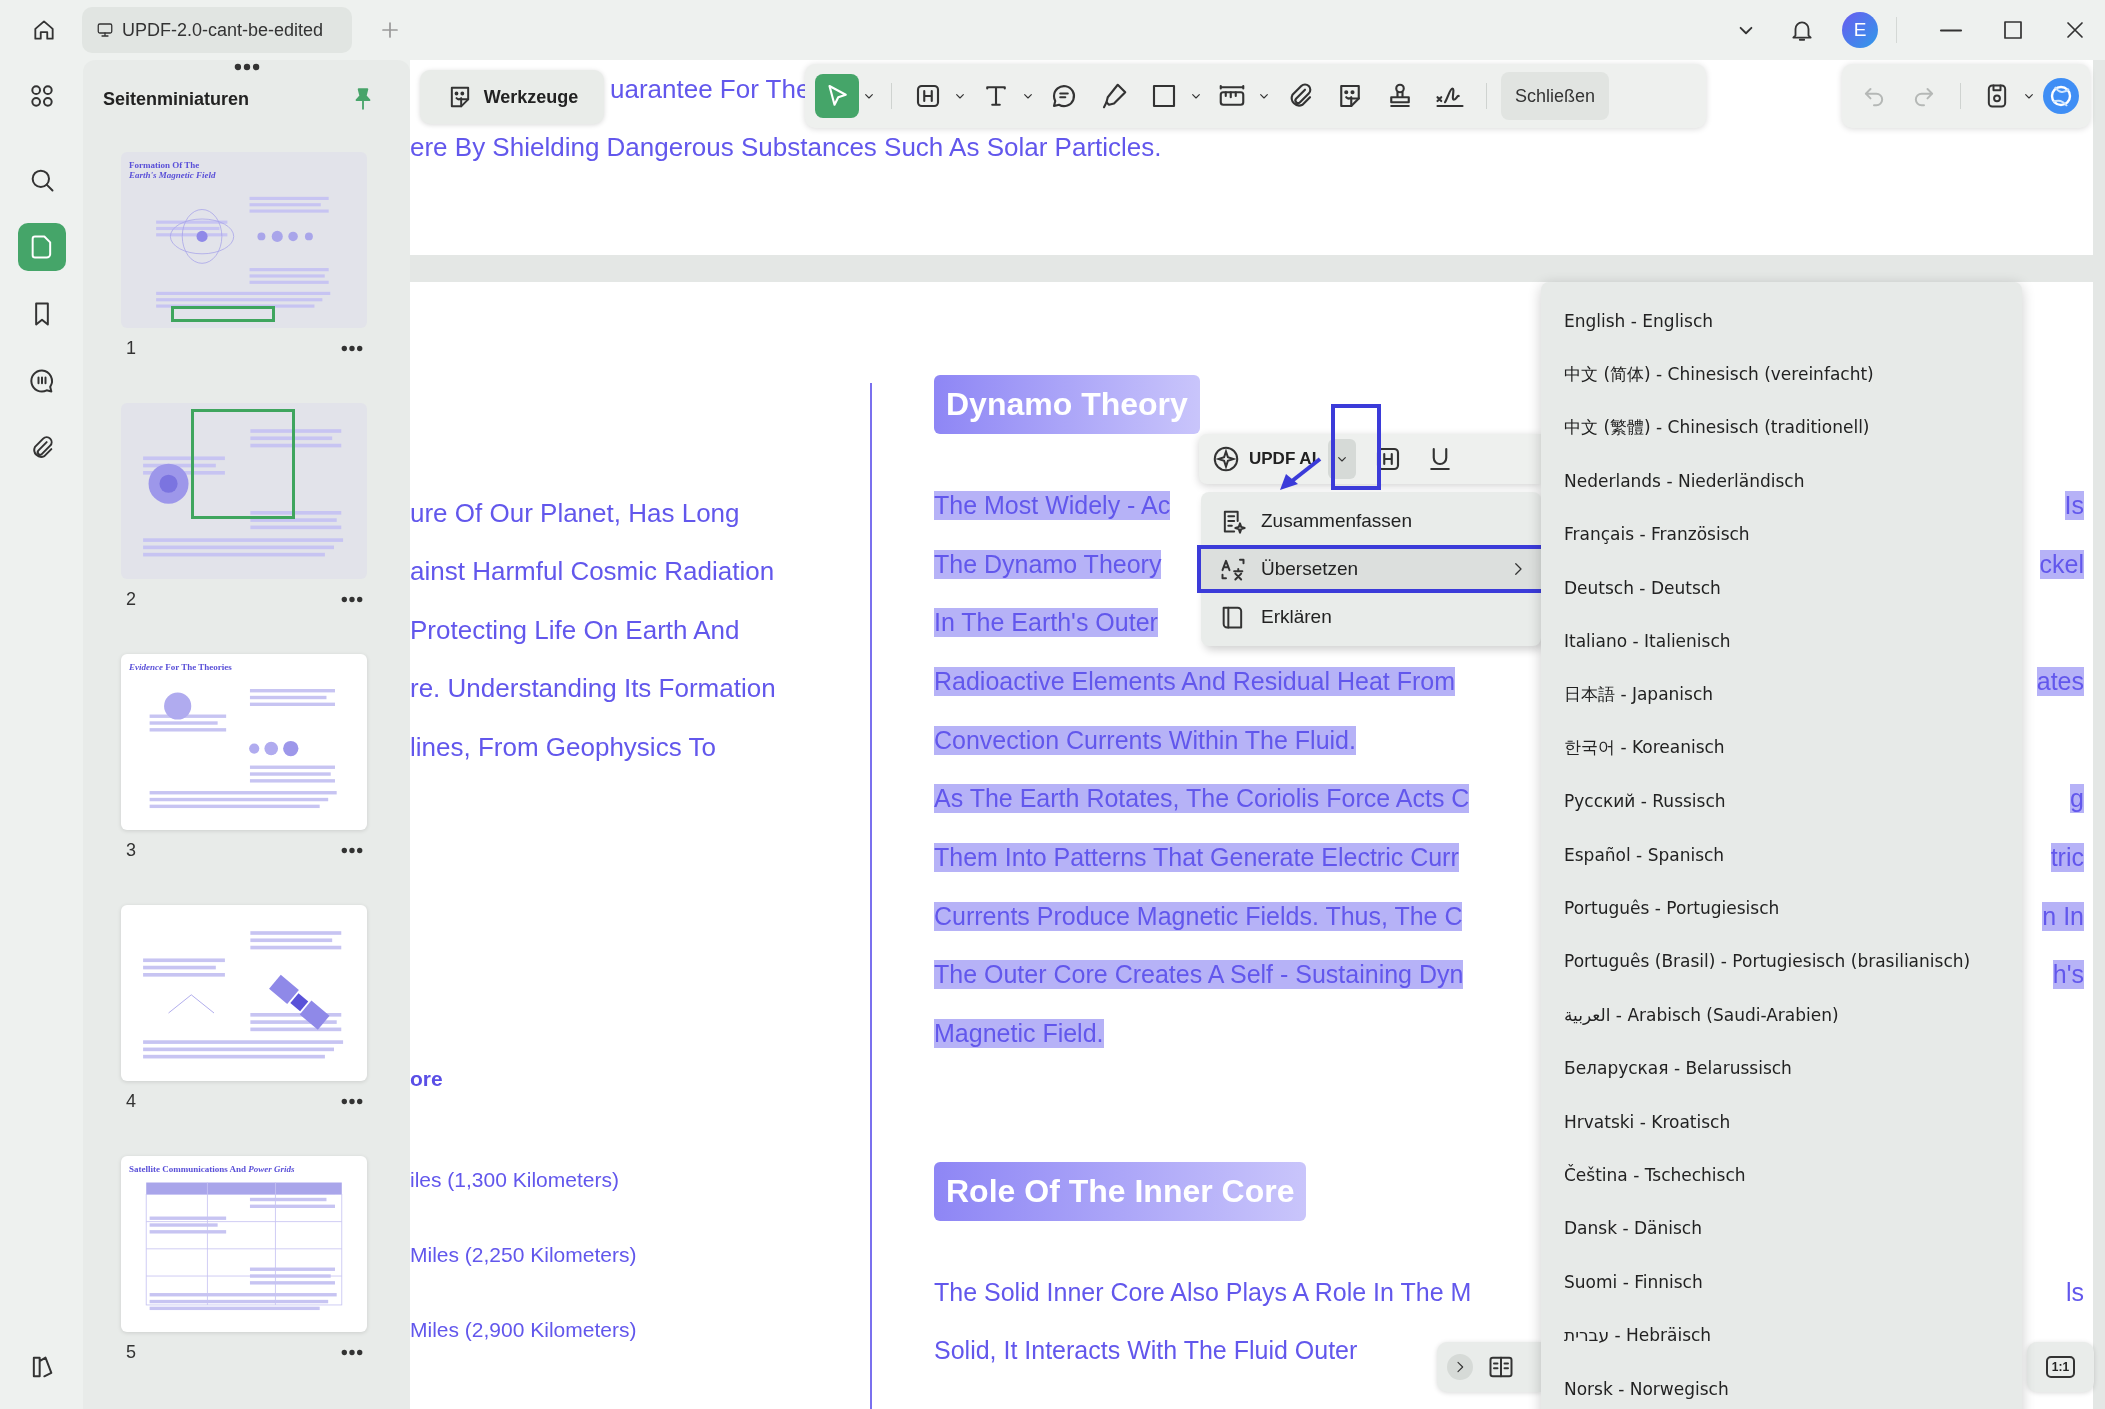 Image resolution: width=2105 pixels, height=1409 pixels. Describe the element at coordinates (244, 1244) in the screenshot. I see `page-thumbnail: Satellite Communications And Power Grids` at that location.